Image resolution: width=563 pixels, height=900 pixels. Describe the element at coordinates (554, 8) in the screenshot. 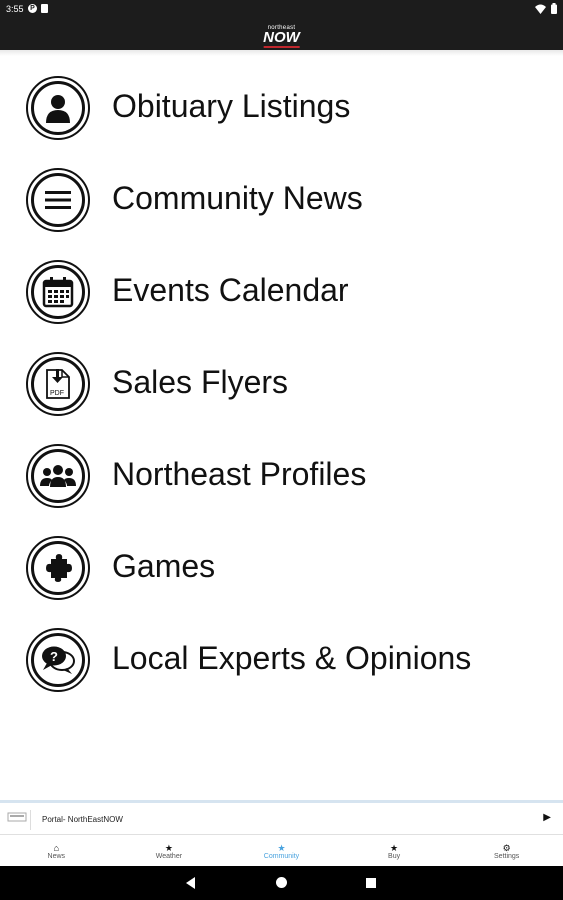

I see `battery-icon` at that location.